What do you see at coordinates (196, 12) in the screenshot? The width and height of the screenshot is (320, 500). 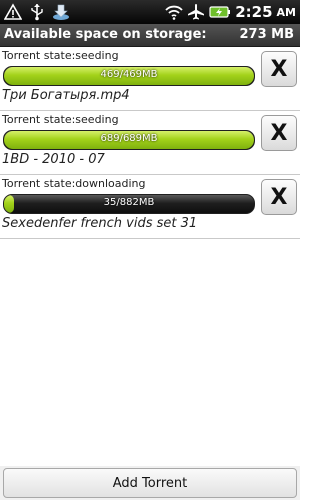 I see `airplane-icon` at bounding box center [196, 12].